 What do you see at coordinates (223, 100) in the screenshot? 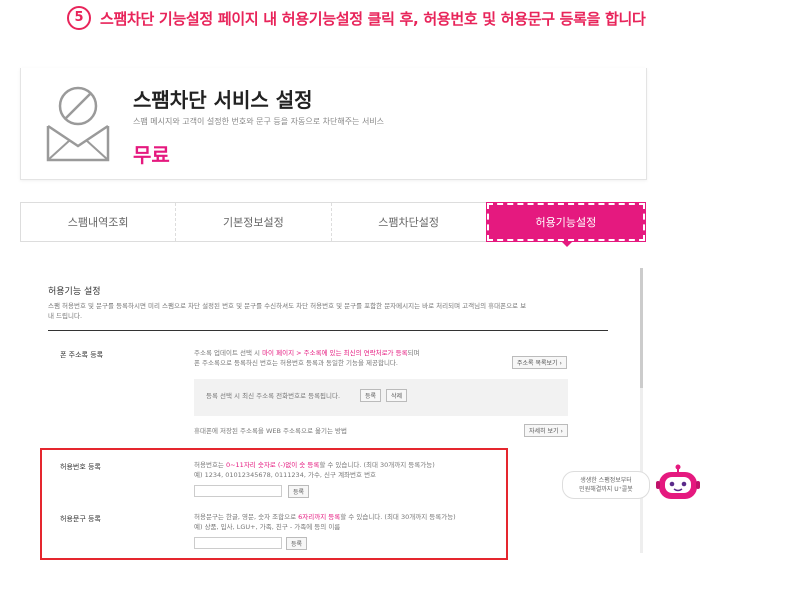
I see `service-title: 스팸차단 서비스 설정` at bounding box center [223, 100].